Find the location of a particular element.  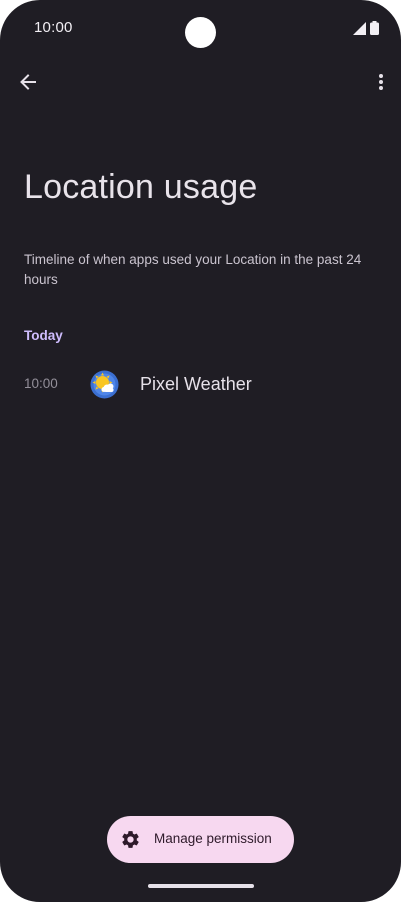

timeline-entry: 10:00 Pixel Weather is located at coordinates (200, 386).